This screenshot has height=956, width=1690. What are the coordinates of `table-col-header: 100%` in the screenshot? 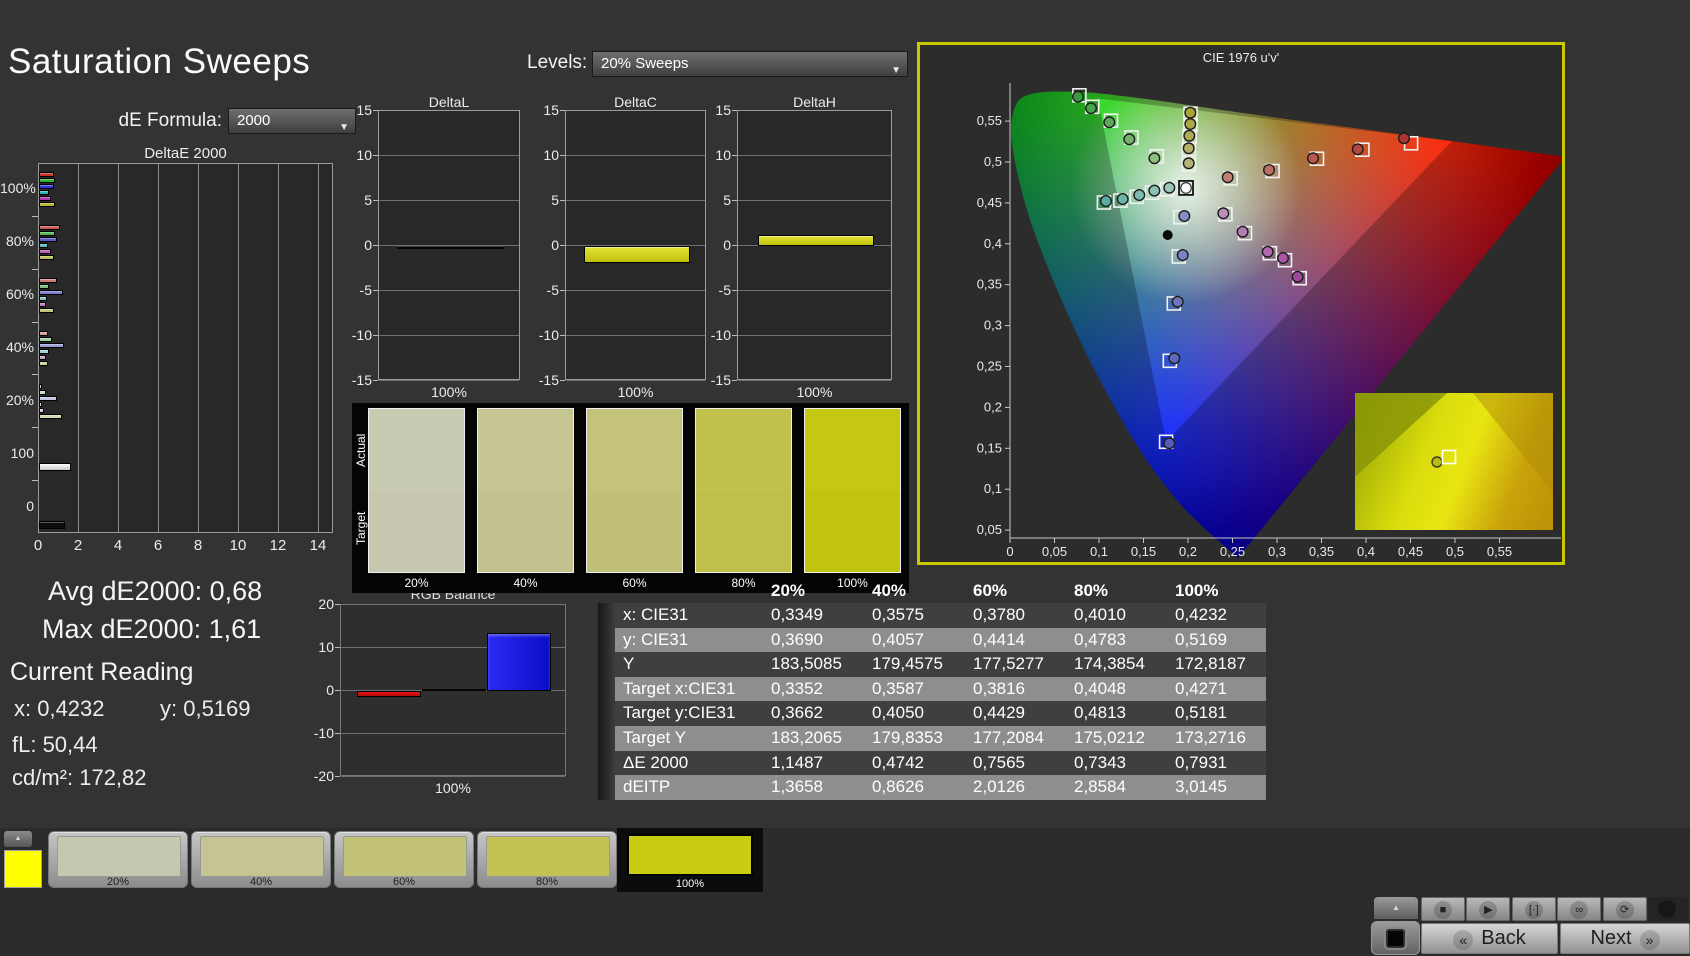 It's located at (1197, 590).